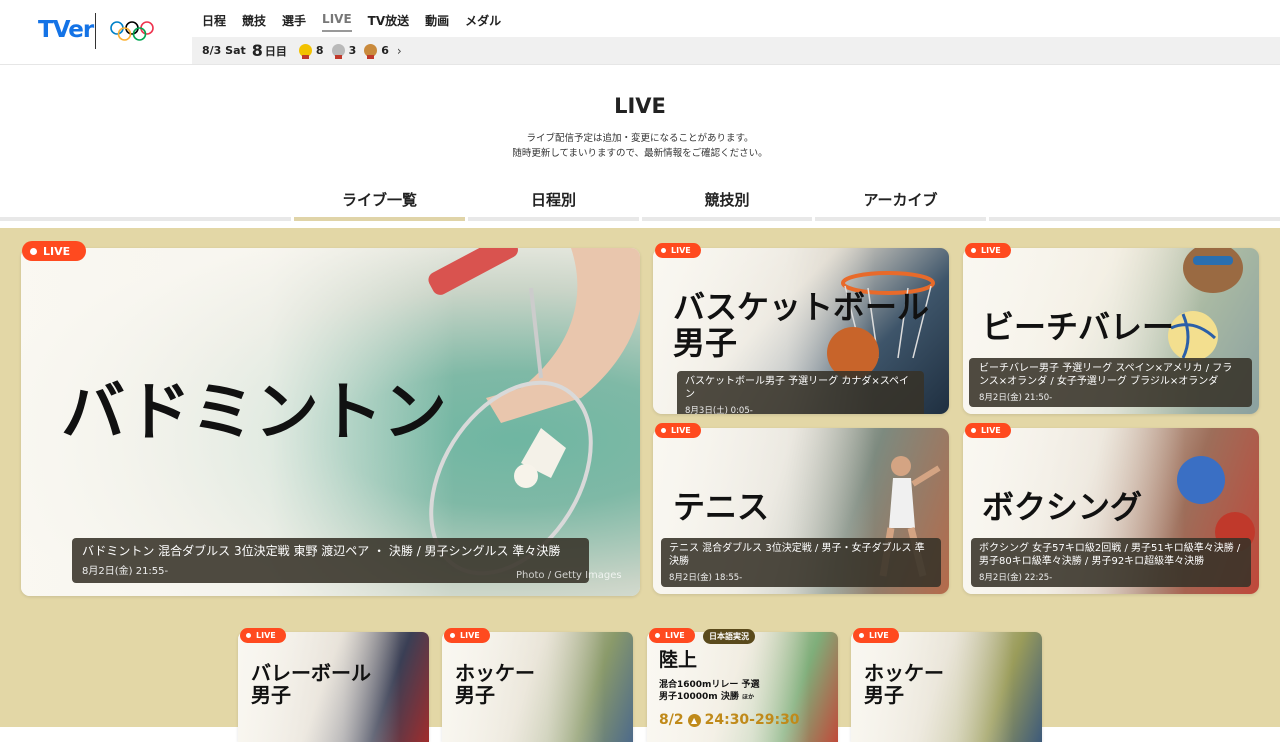  What do you see at coordinates (694, 720) in the screenshot?
I see `tv-icon: ▲` at bounding box center [694, 720].